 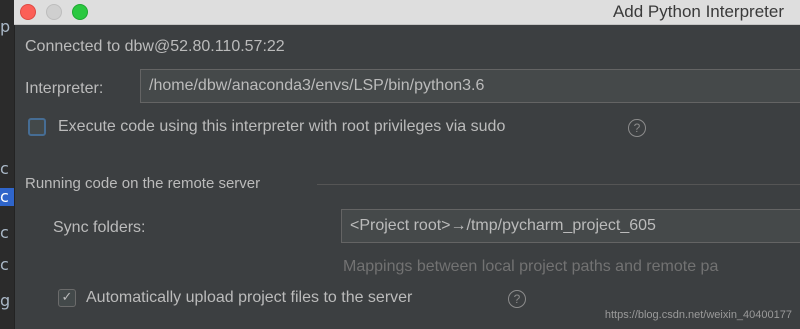 I want to click on sudo-checkbox, so click(x=37, y=127).